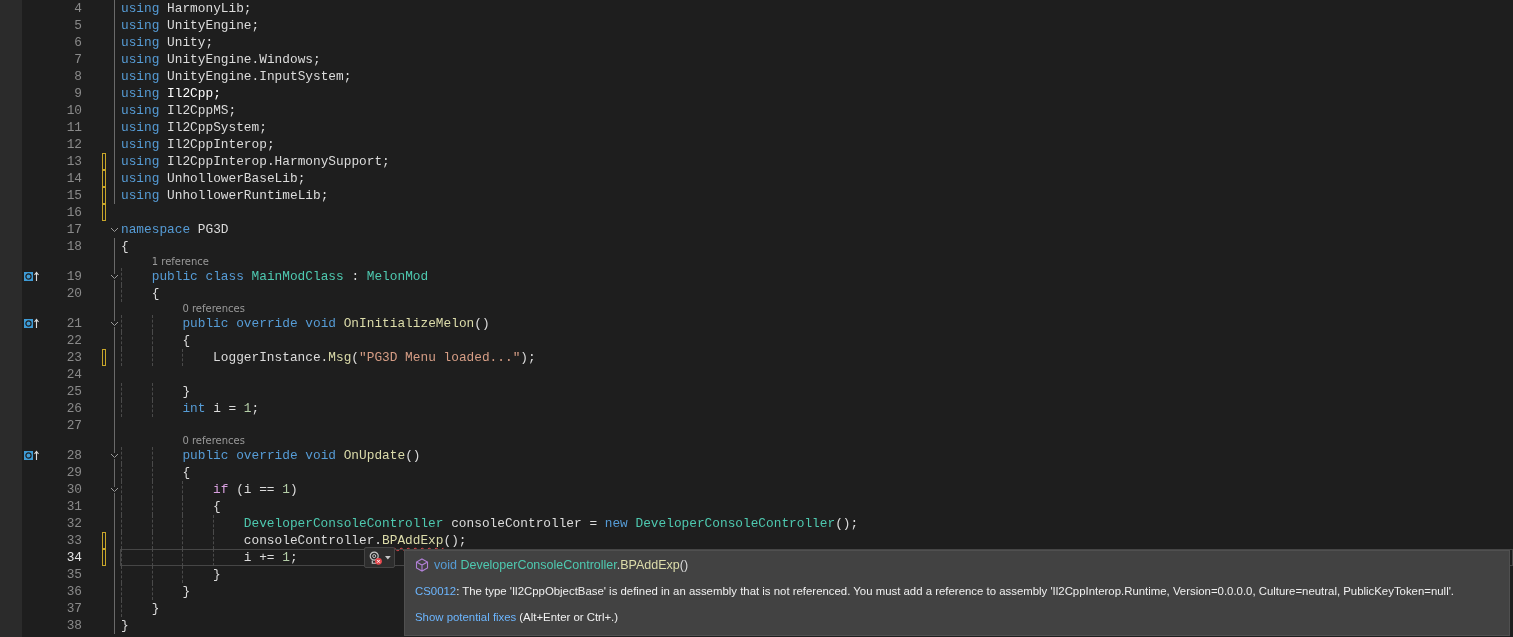  Describe the element at coordinates (935, 591) in the screenshot. I see `error-message: CS0012: The type 'Il2CppObjectBase' is defined in an assembly that is not referenced. You must add a reference to assembly 'Il2CppInterop.Runtime, Version=0.0.0.0, Culture=neutral, PublicKeyToken=null'.` at that location.